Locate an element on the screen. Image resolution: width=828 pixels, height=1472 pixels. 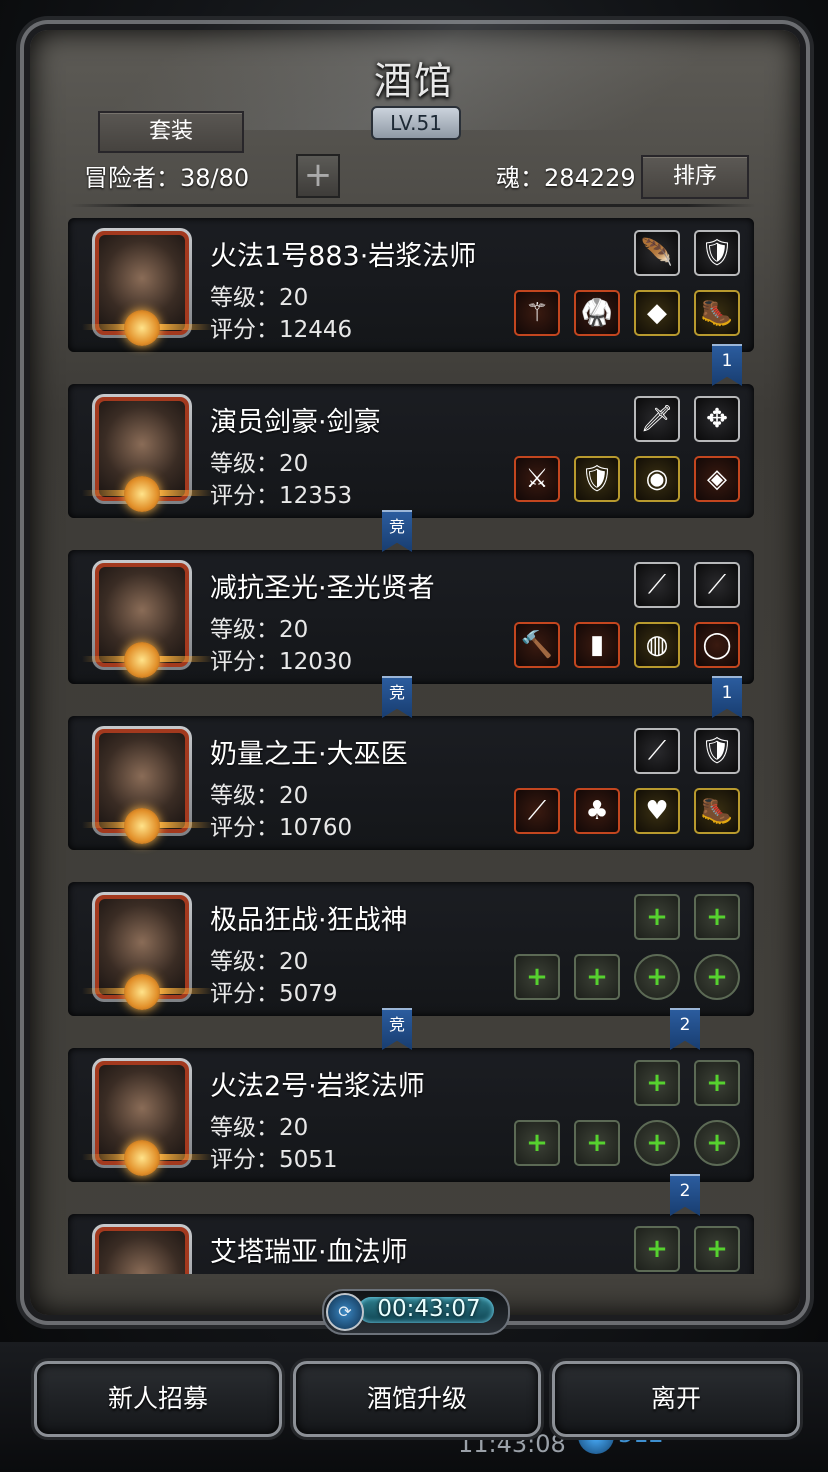
suit-tab-button: 套装 is located at coordinates (171, 132).